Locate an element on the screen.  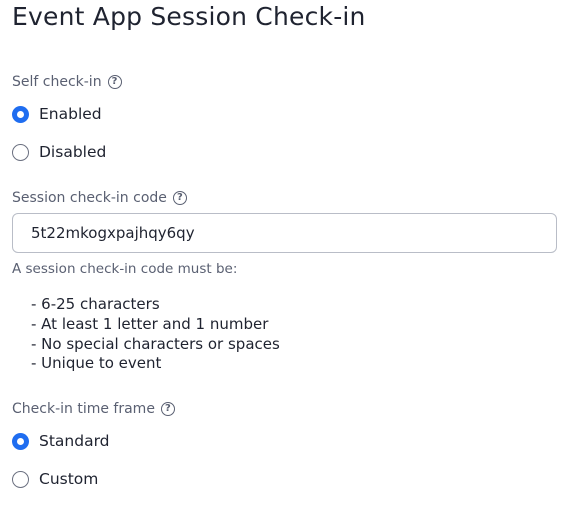
self-checkin-label-row: Self check-in ? is located at coordinates (67, 82).